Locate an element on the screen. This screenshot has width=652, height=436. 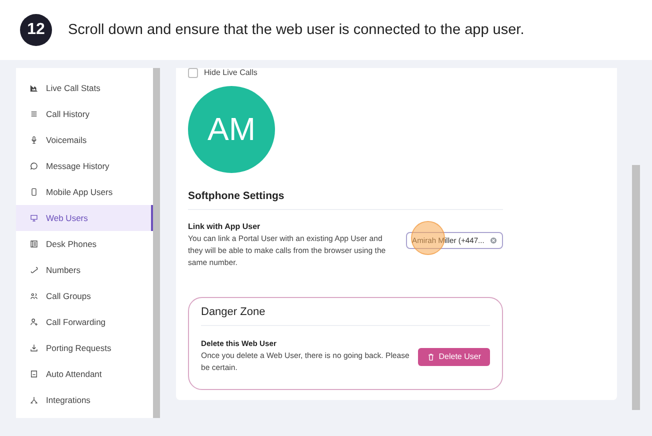
mic-icon is located at coordinates (34, 140).